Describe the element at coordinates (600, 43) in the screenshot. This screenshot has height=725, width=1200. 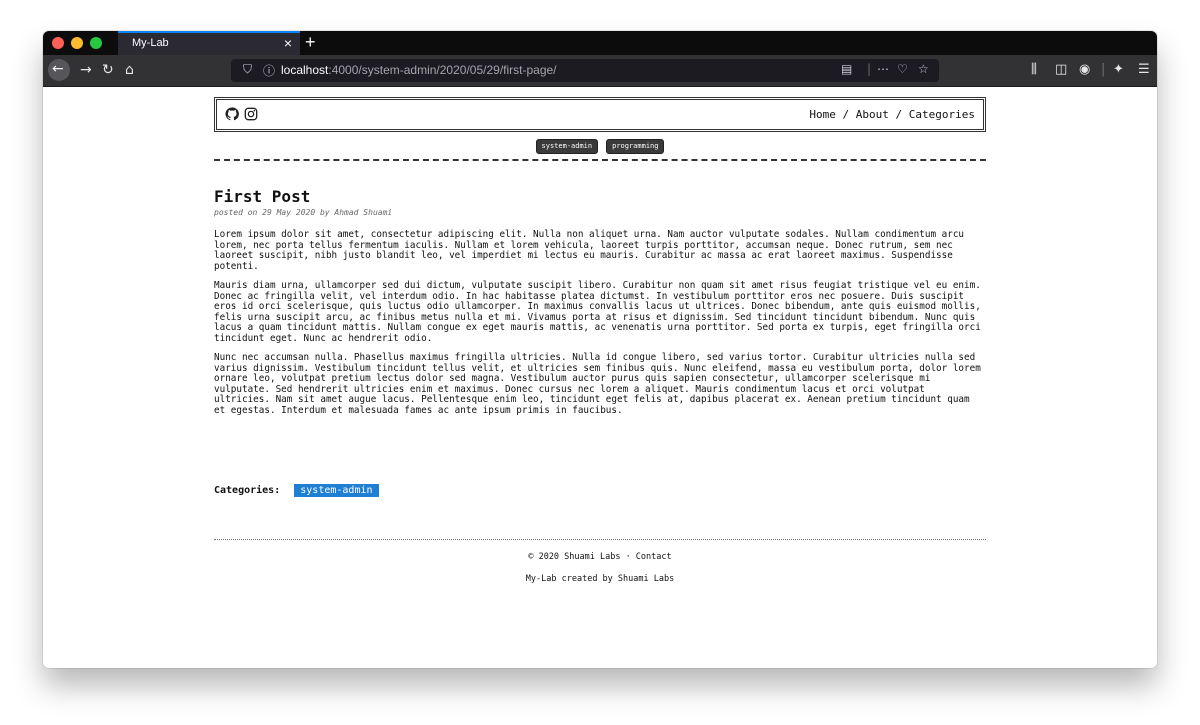
I see `tab-strip: My-Lab × +` at that location.